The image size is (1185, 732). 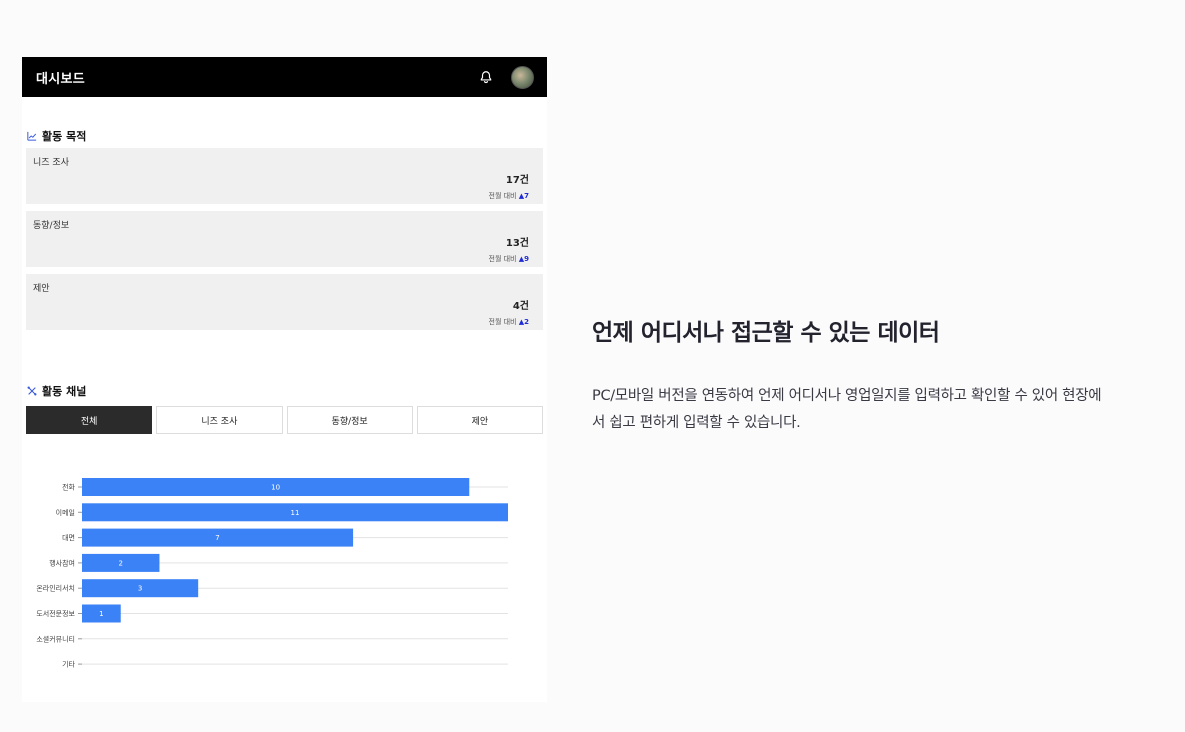 I want to click on chart-category-label: 기타, so click(x=68, y=664).